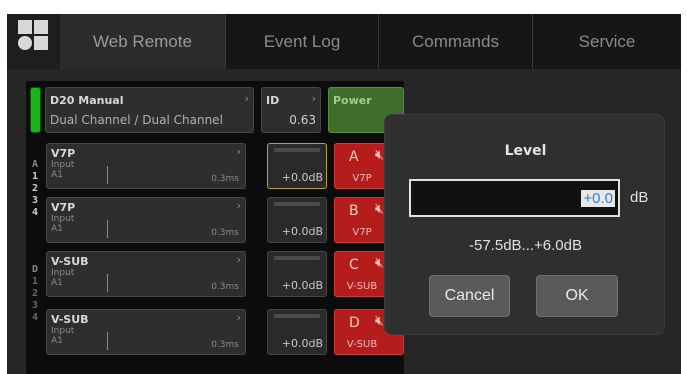 The image size is (687, 374). I want to click on gain-button-2: +0.0dB, so click(297, 220).